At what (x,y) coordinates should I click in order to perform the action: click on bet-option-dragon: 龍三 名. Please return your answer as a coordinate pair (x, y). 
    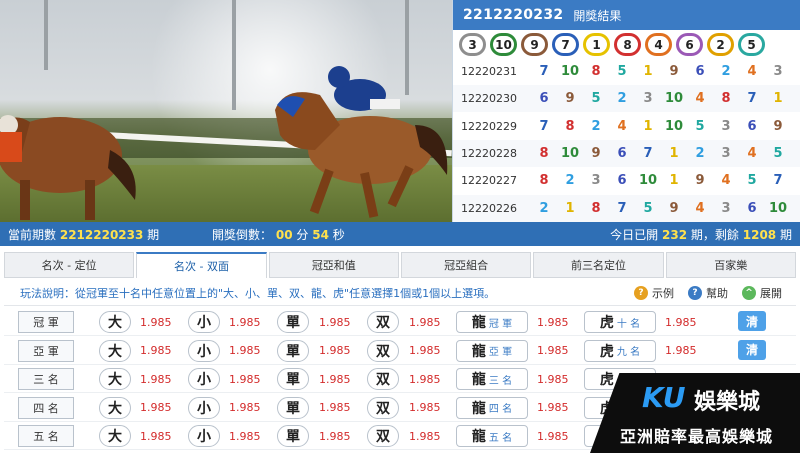
    Looking at the image, I should click on (492, 379).